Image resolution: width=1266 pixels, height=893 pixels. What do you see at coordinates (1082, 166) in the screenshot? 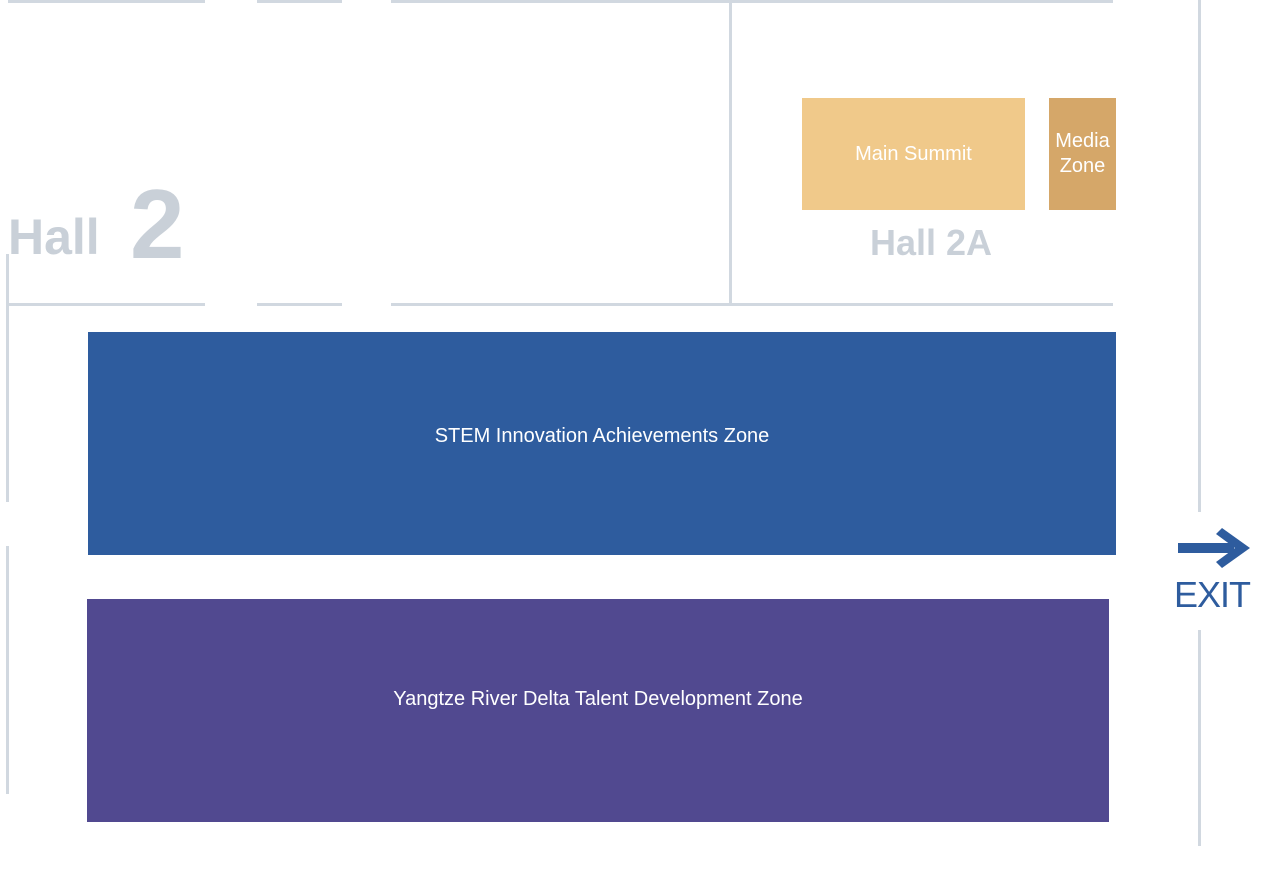
I see `media-zone-label-line2: Zone` at bounding box center [1082, 166].